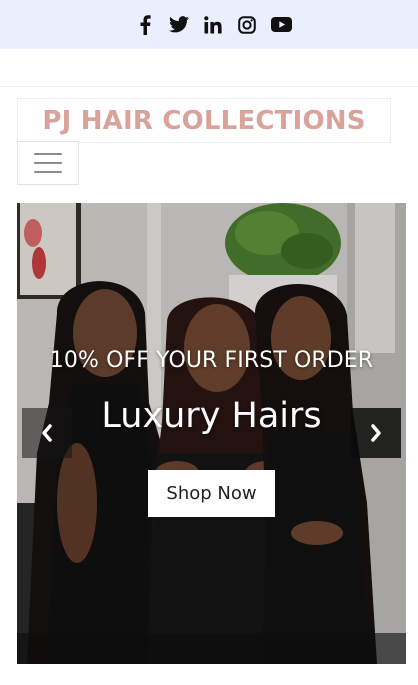 This screenshot has width=418, height=685. I want to click on menu-toggle-button, so click(48, 163).